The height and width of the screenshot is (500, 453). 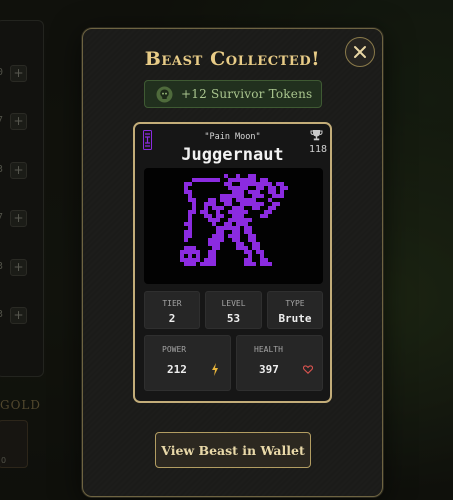 I want to click on trophy-icon, so click(x=316, y=135).